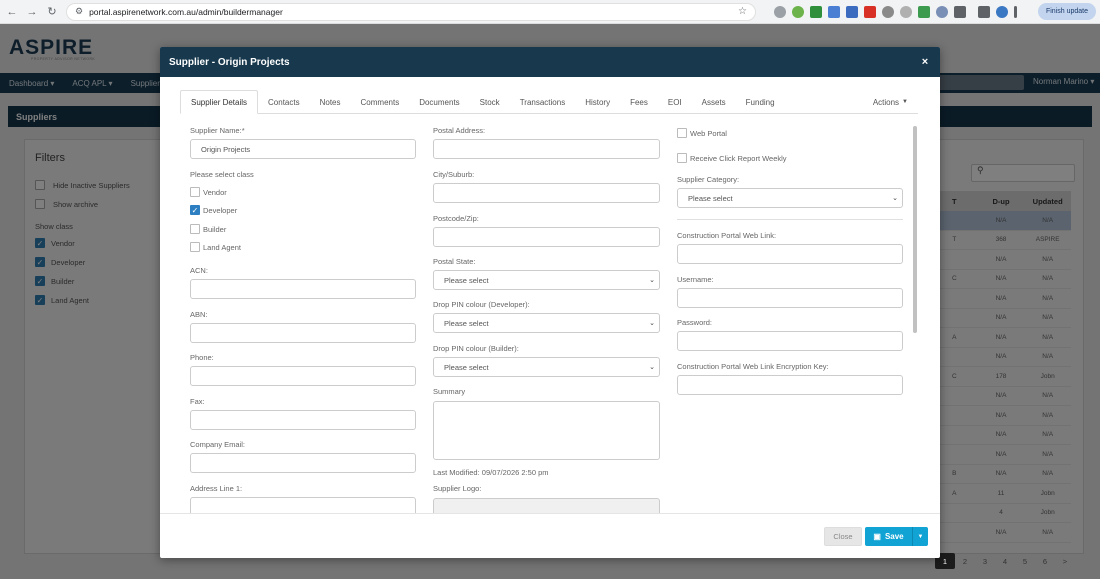 This screenshot has height=579, width=1100. I want to click on tab-history: History, so click(597, 102).